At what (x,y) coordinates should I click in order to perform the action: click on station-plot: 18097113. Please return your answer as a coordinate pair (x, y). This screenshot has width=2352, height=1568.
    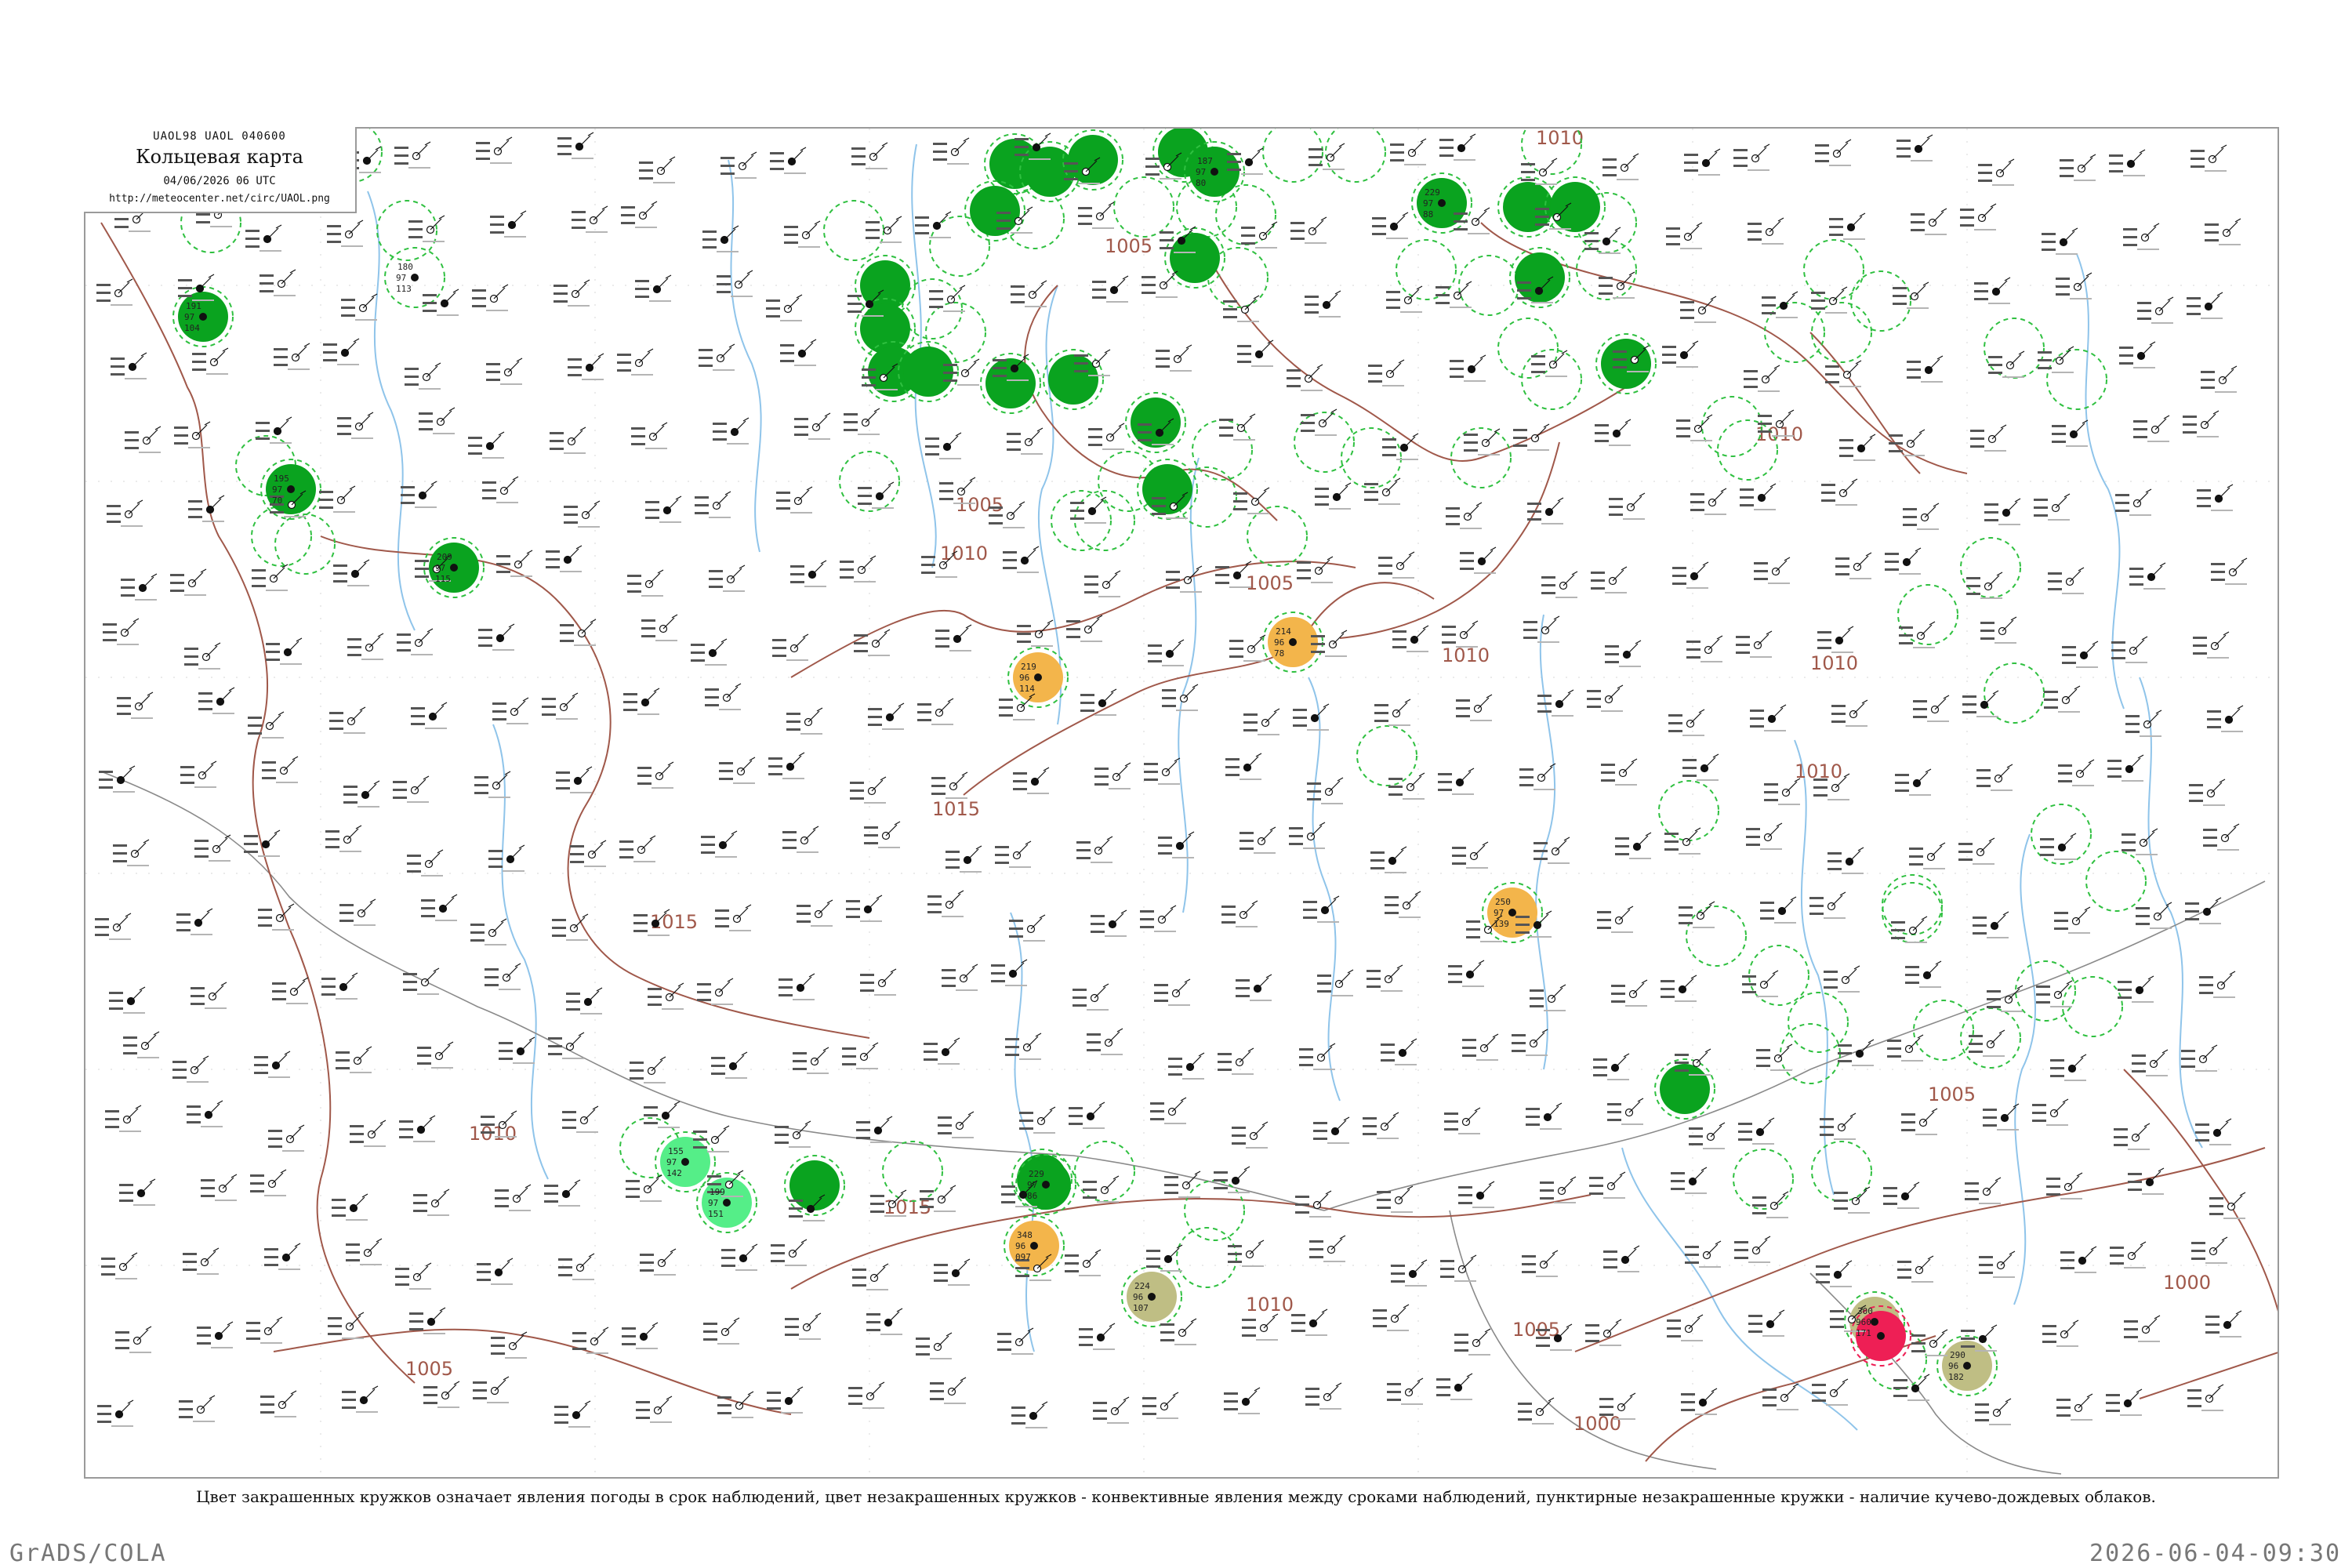
    Looking at the image, I should click on (407, 278).